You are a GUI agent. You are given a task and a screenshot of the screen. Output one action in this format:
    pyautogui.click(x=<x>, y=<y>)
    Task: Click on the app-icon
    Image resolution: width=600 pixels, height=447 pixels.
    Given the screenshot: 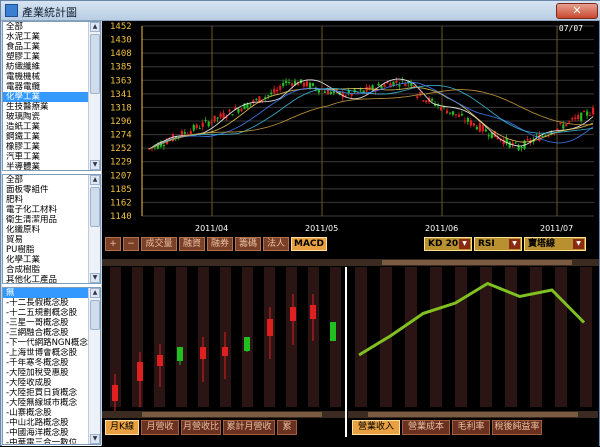 What is the action you would take?
    pyautogui.click(x=11, y=10)
    